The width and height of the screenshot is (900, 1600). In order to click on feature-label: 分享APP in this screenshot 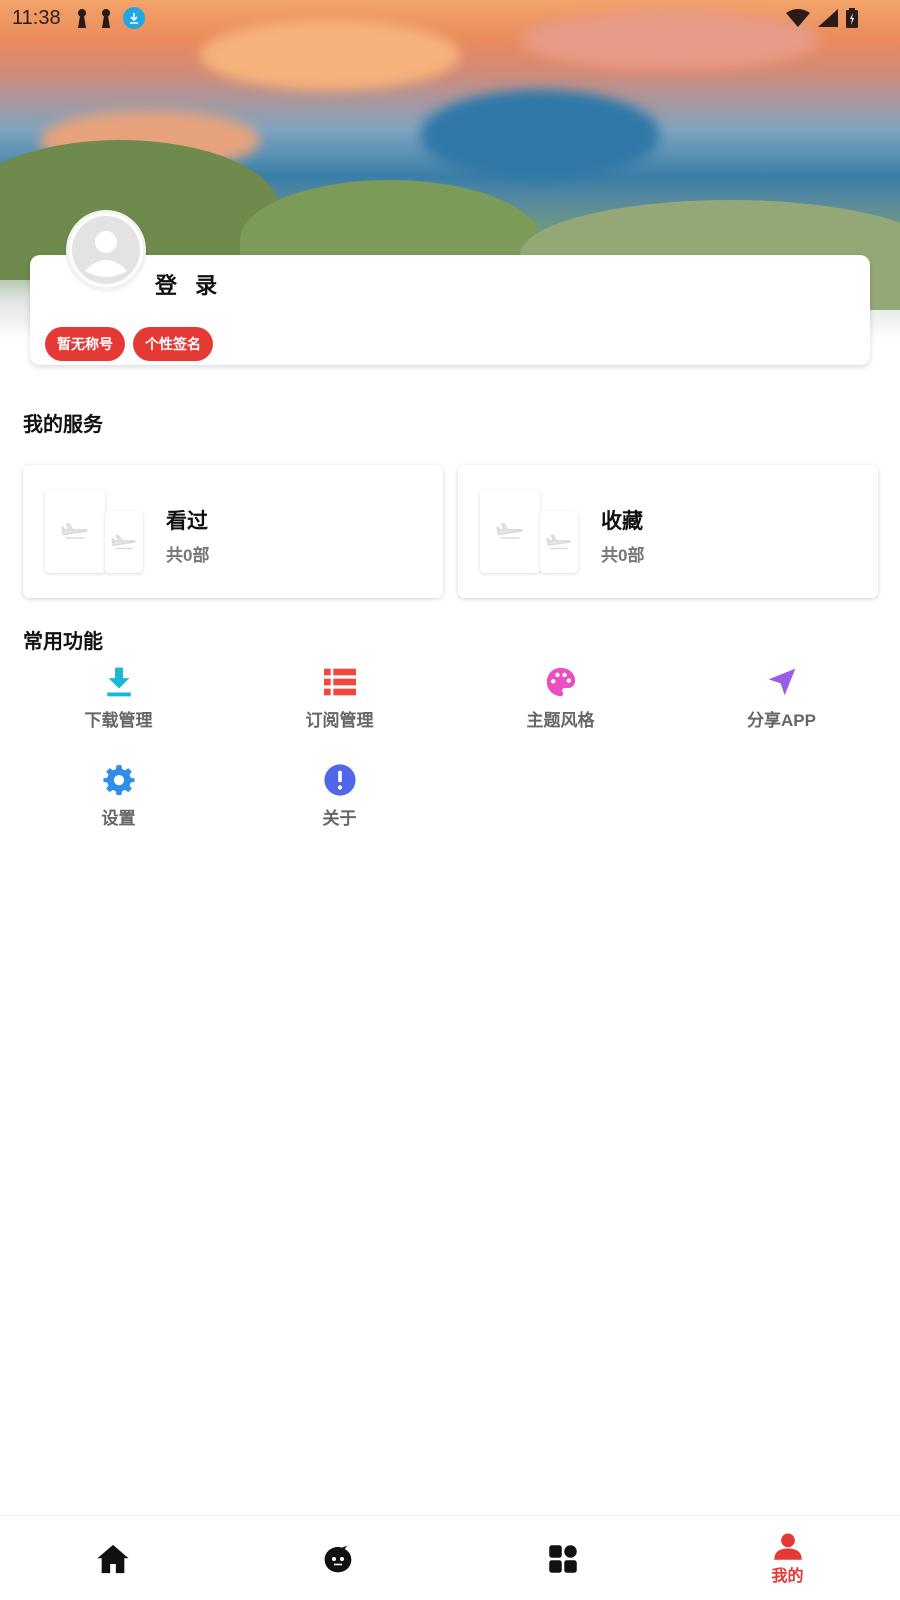, I will do `click(781, 720)`.